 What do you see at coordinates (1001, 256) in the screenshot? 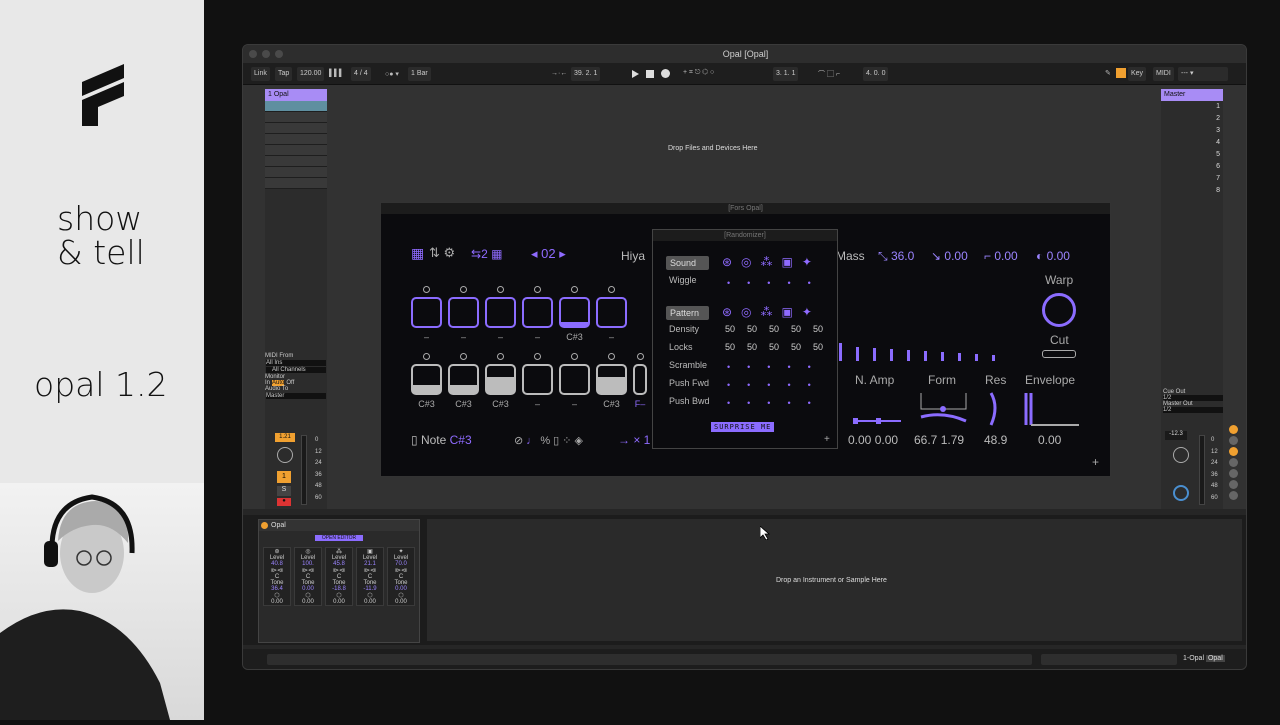
I see `param3-value: ⌐ 0.00` at bounding box center [1001, 256].